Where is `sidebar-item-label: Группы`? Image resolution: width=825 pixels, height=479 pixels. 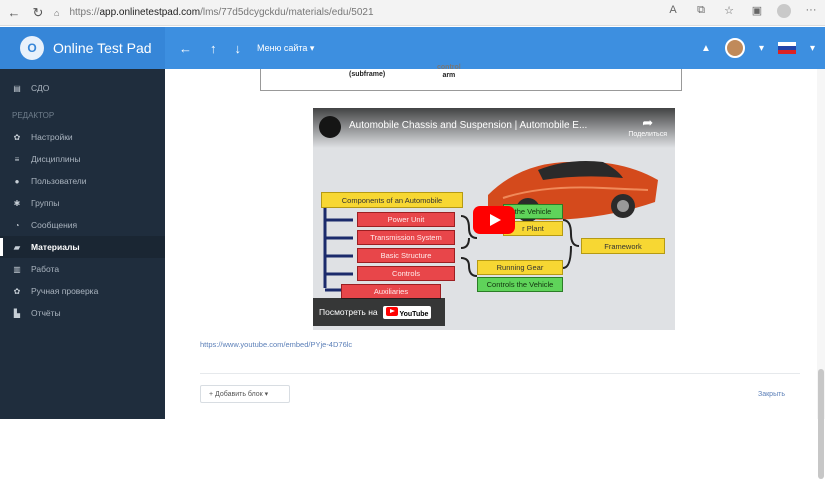 sidebar-item-label: Группы is located at coordinates (45, 203).